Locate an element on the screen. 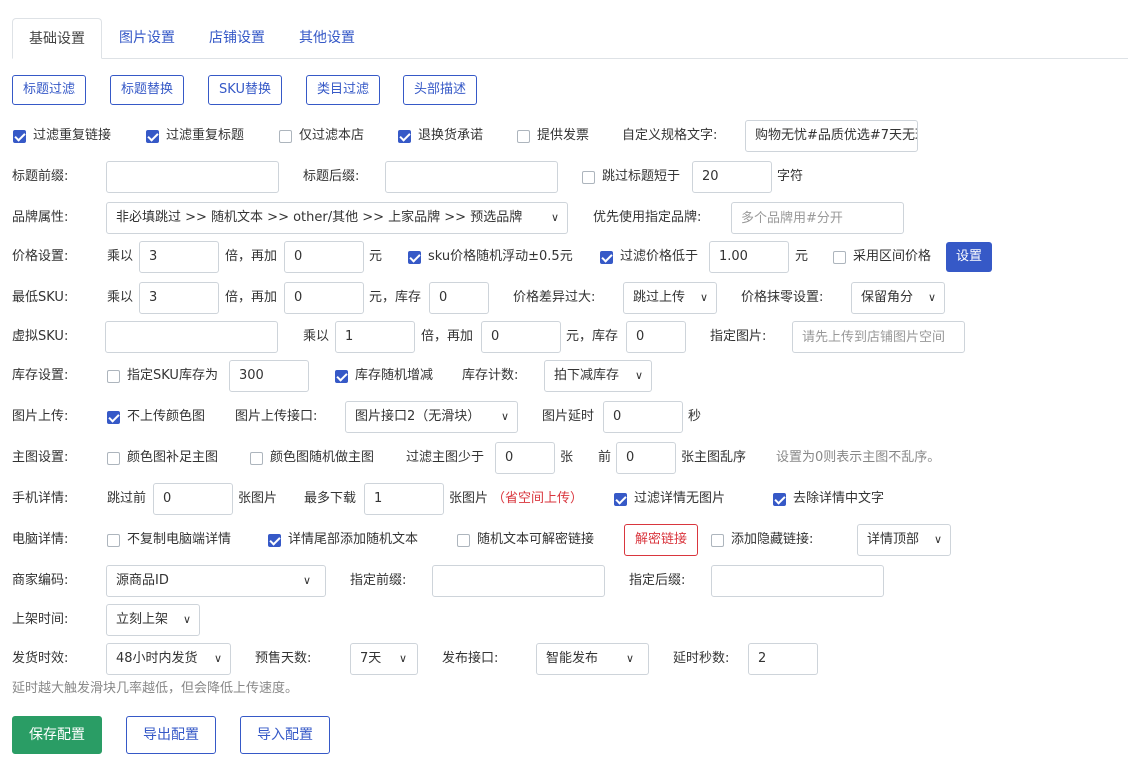 The image size is (1140, 776). shuffle-first-input: 0 is located at coordinates (646, 458).